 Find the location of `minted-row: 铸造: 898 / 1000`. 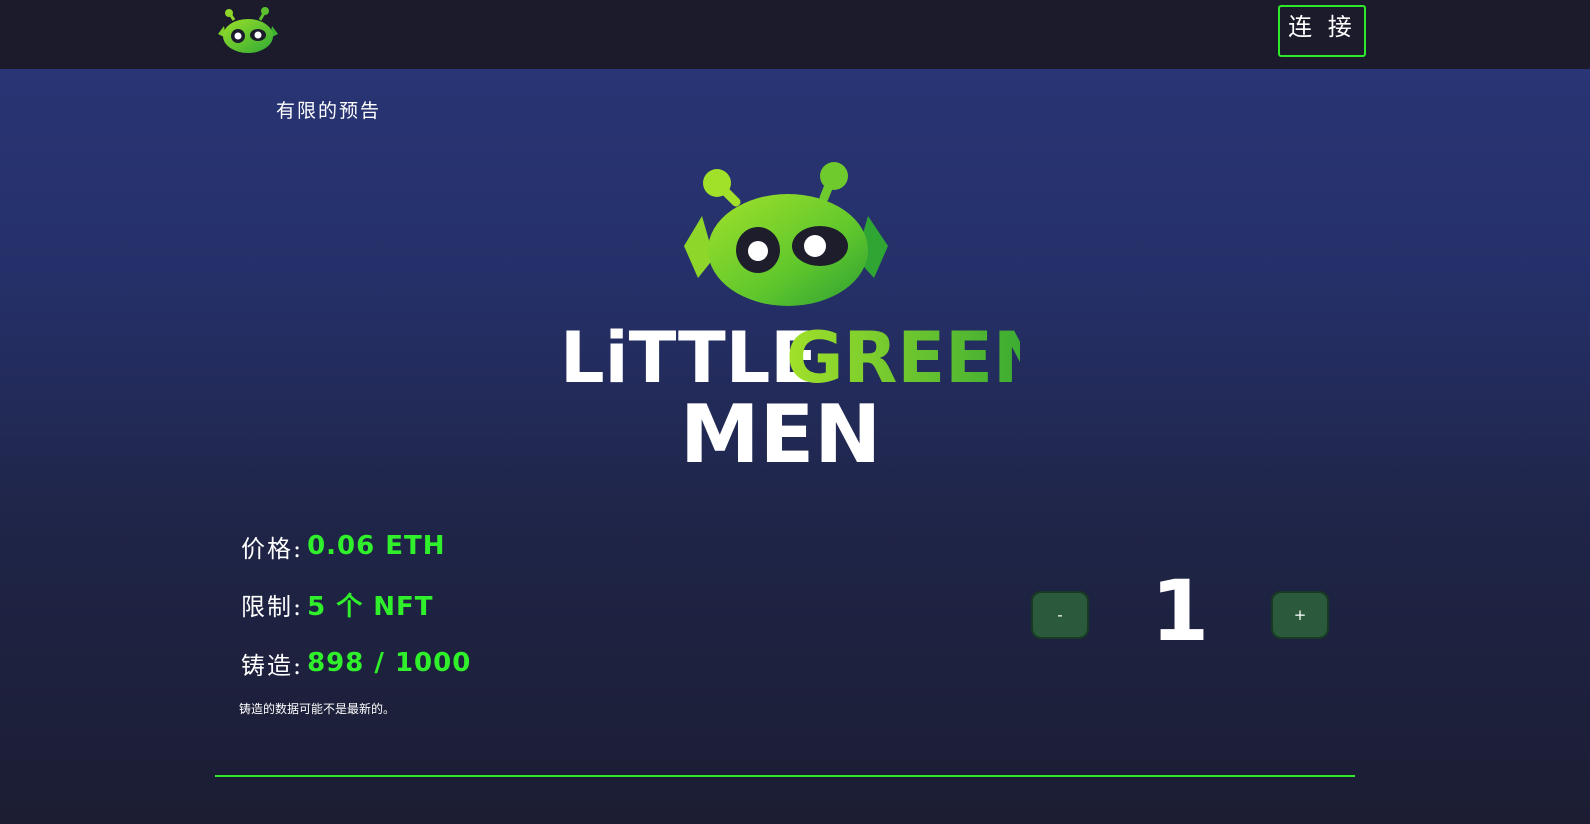

minted-row: 铸造: 898 / 1000 is located at coordinates (356, 663).